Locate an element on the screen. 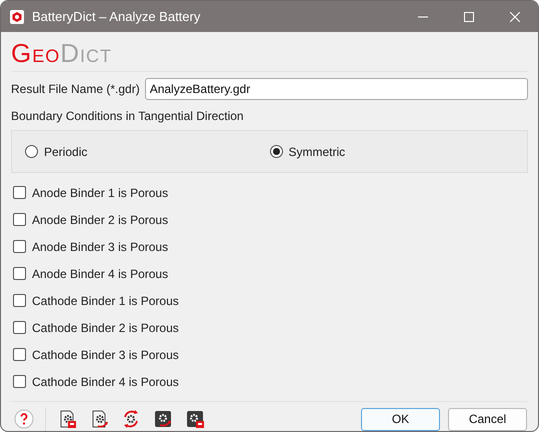 The width and height of the screenshot is (539, 432). maximize-icon is located at coordinates (469, 17).